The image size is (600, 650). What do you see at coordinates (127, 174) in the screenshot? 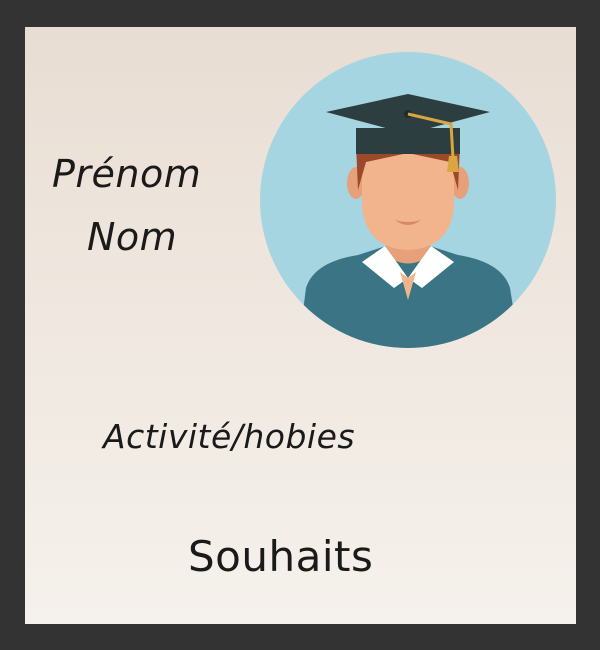
I see `first-name-label: Prénom` at bounding box center [127, 174].